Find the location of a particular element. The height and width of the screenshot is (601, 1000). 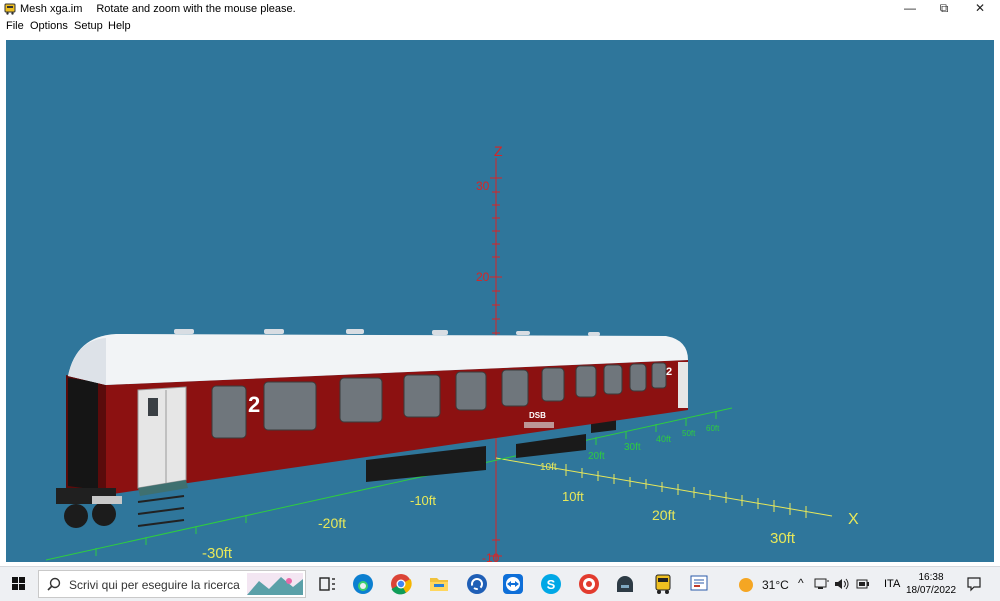

close-button: ✕ is located at coordinates (980, 9).